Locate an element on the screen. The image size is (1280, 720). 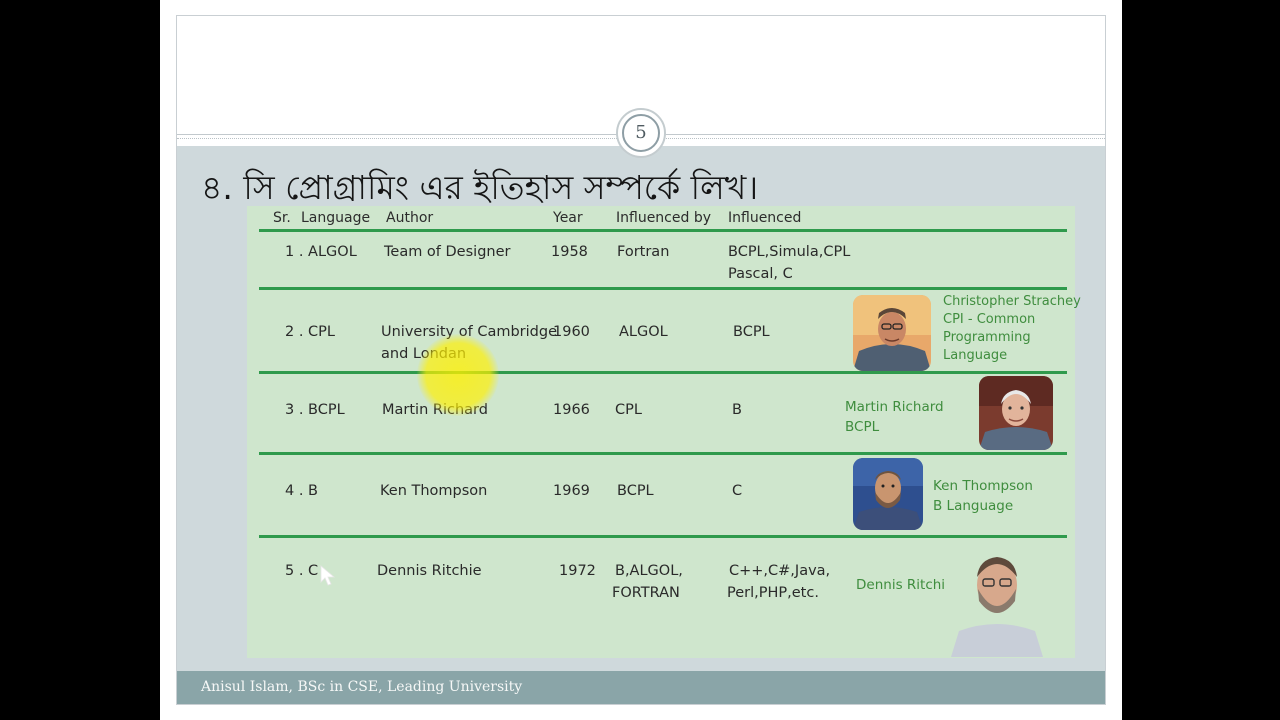
page-number-badge: 5 is located at coordinates (641, 133).